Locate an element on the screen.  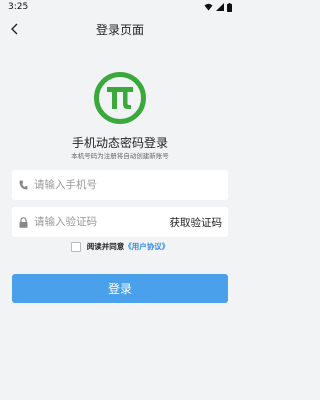
phone-field is located at coordinates (120, 185).